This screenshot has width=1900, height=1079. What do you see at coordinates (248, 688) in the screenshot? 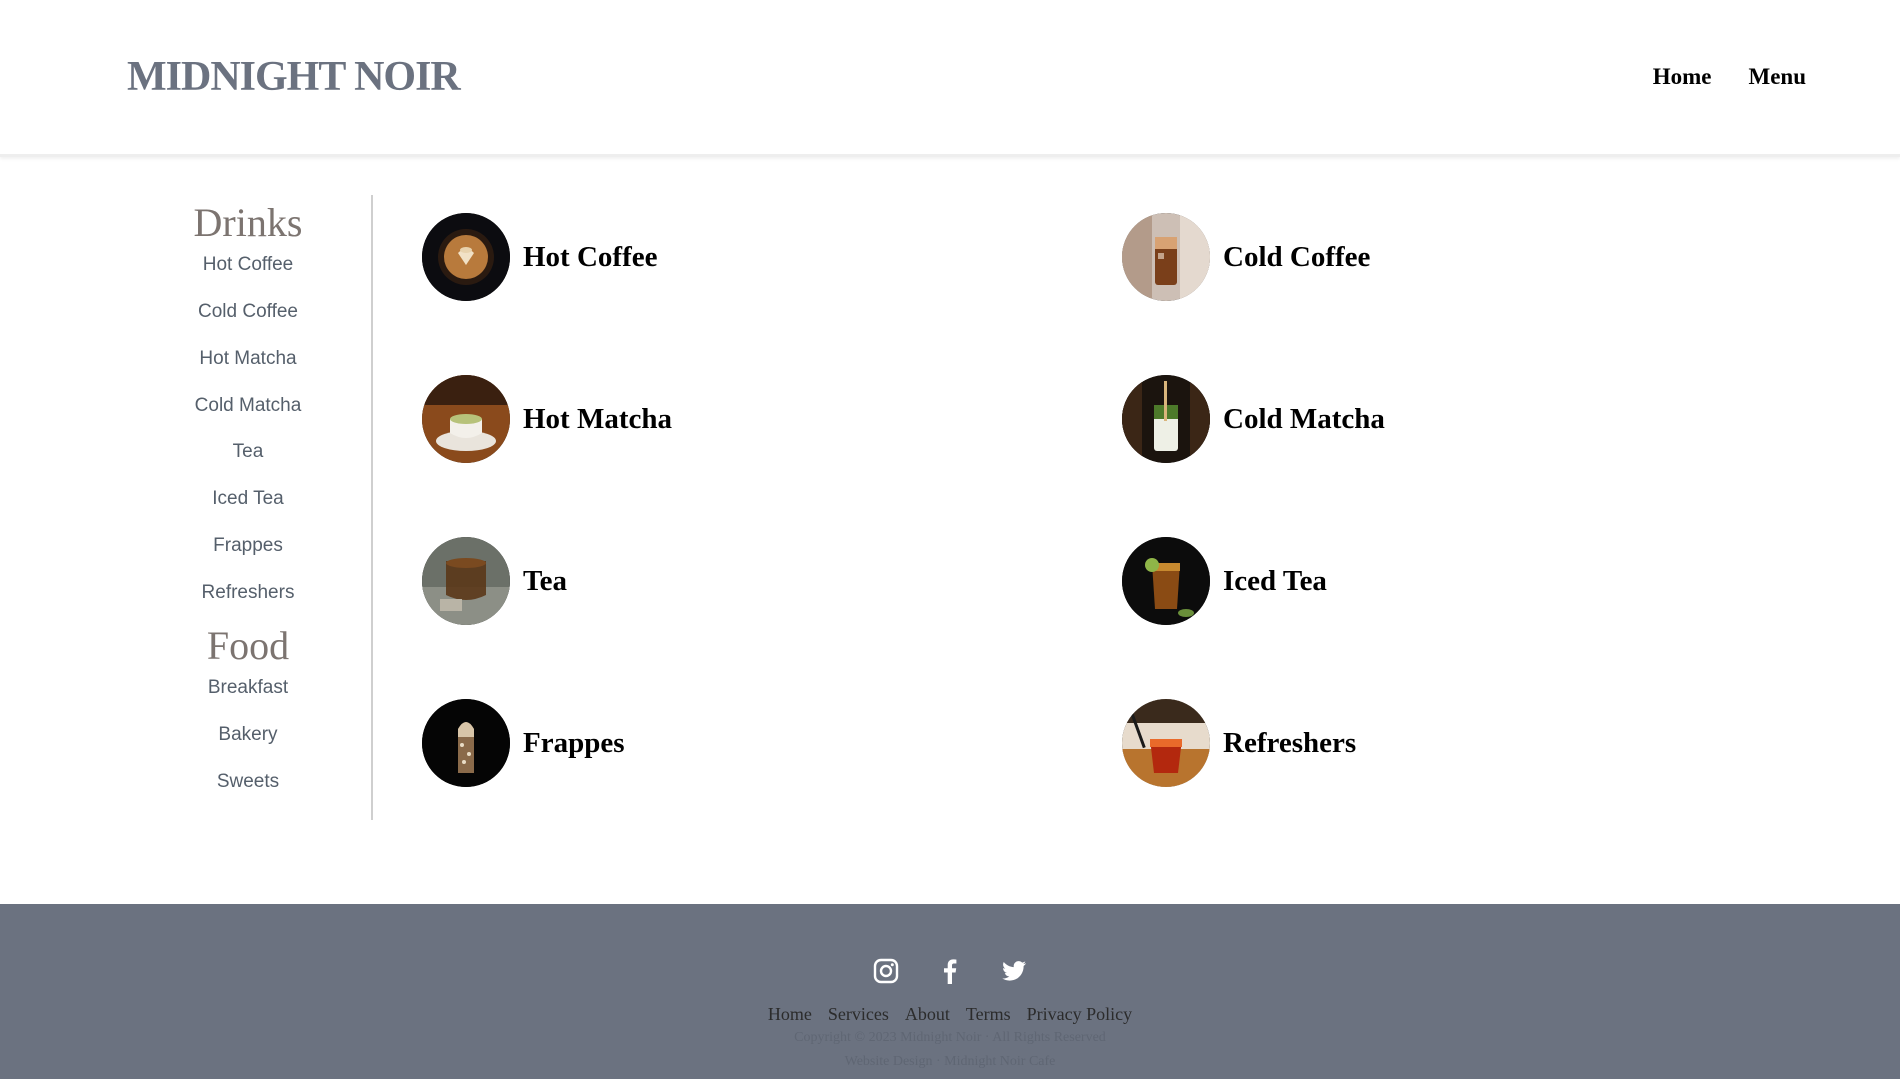
I see `sidebar-item-breakfast: Breakfast` at bounding box center [248, 688].